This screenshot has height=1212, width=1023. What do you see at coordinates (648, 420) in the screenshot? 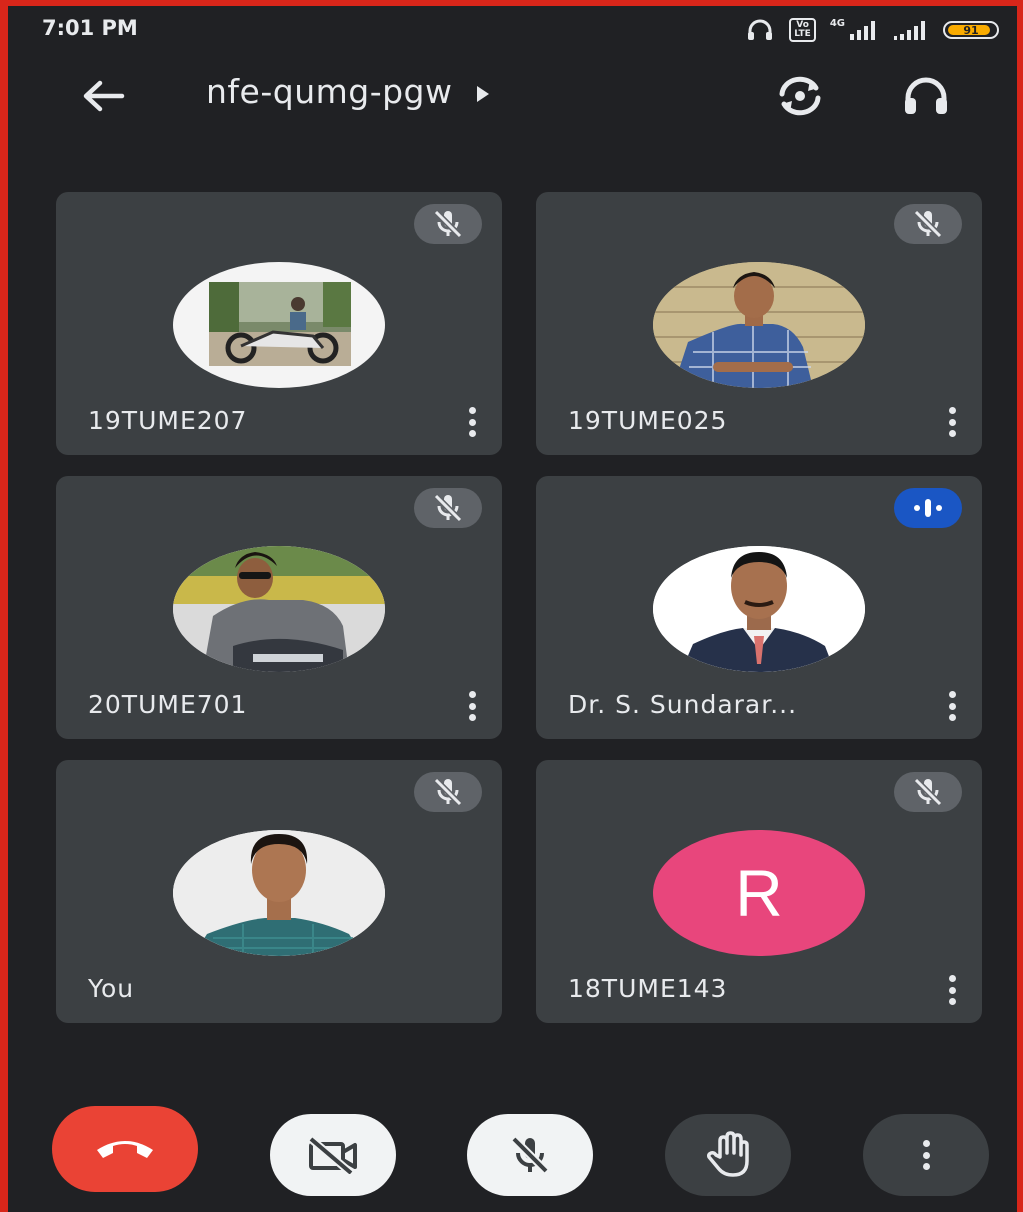
I see `participant-name: 19TUME025` at bounding box center [648, 420].